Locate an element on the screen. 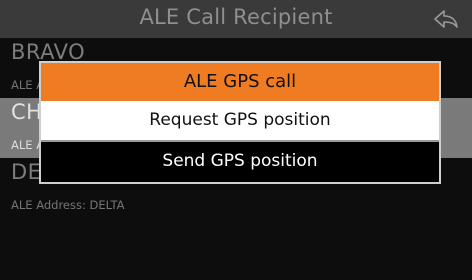  title-bar: ALE Call Recipient is located at coordinates (236, 19).